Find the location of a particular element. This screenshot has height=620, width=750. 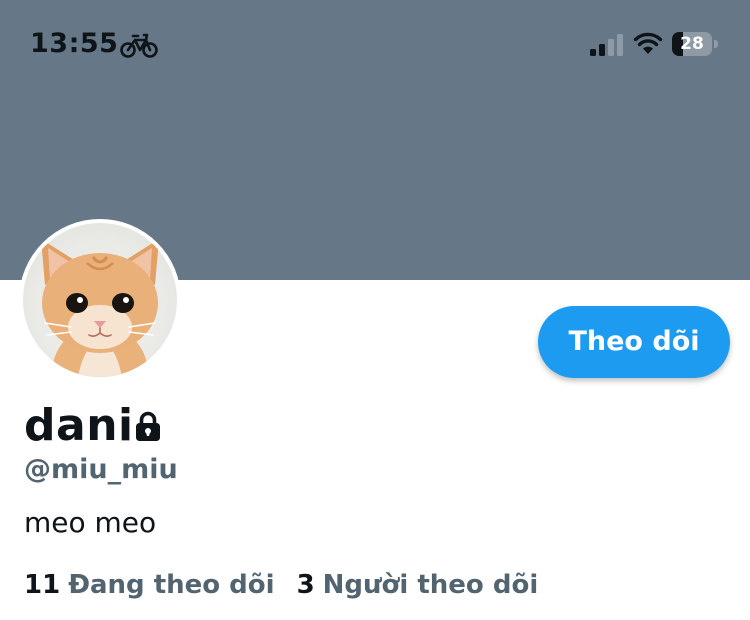

bicycle-icon is located at coordinates (139, 45).